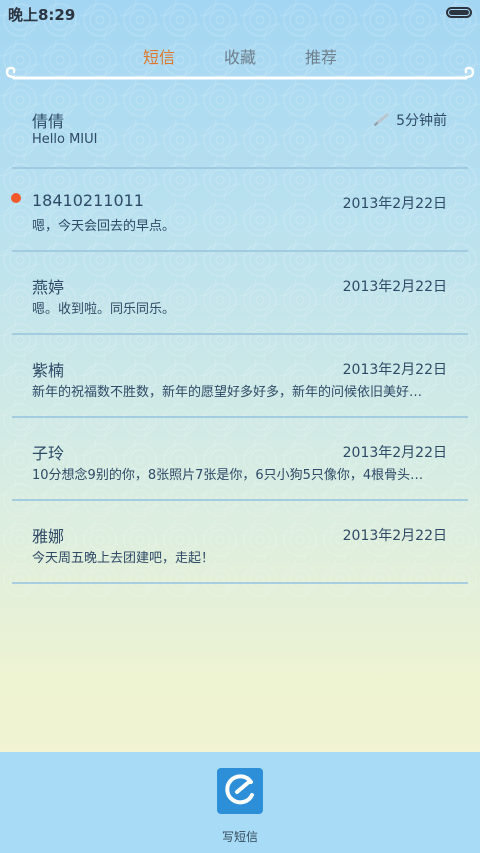  What do you see at coordinates (42, 15) in the screenshot?
I see `status-time: 晚上8:29` at bounding box center [42, 15].